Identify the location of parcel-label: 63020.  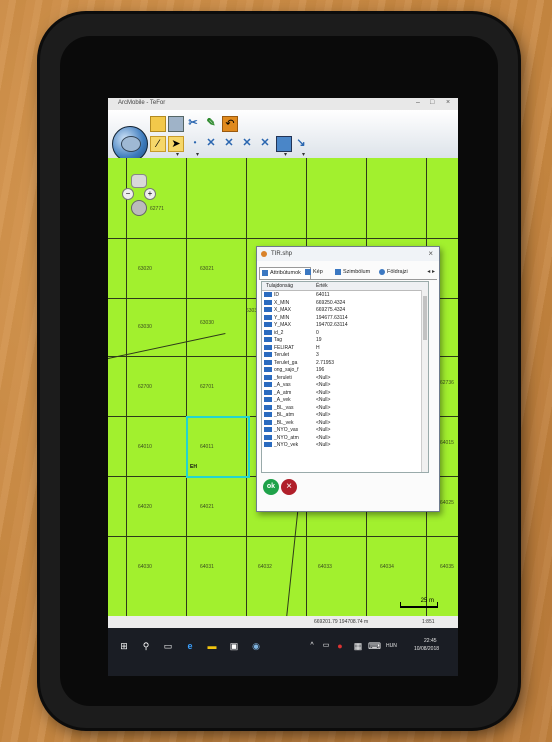
(145, 269).